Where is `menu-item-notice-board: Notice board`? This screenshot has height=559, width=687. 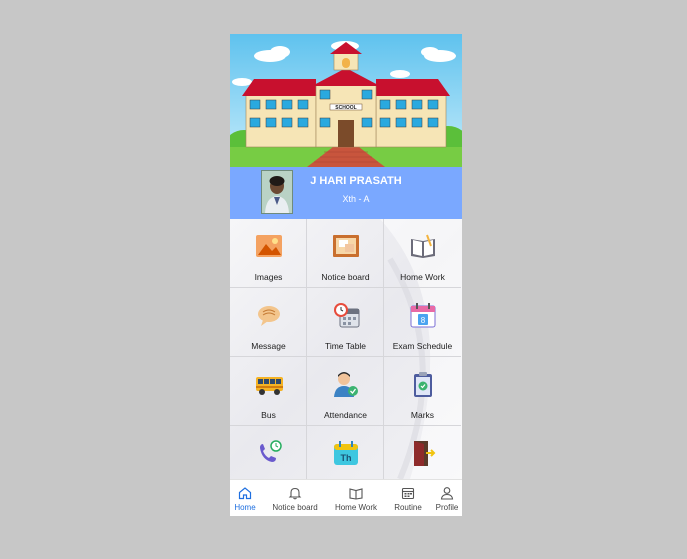 menu-item-notice-board: Notice board is located at coordinates (345, 253).